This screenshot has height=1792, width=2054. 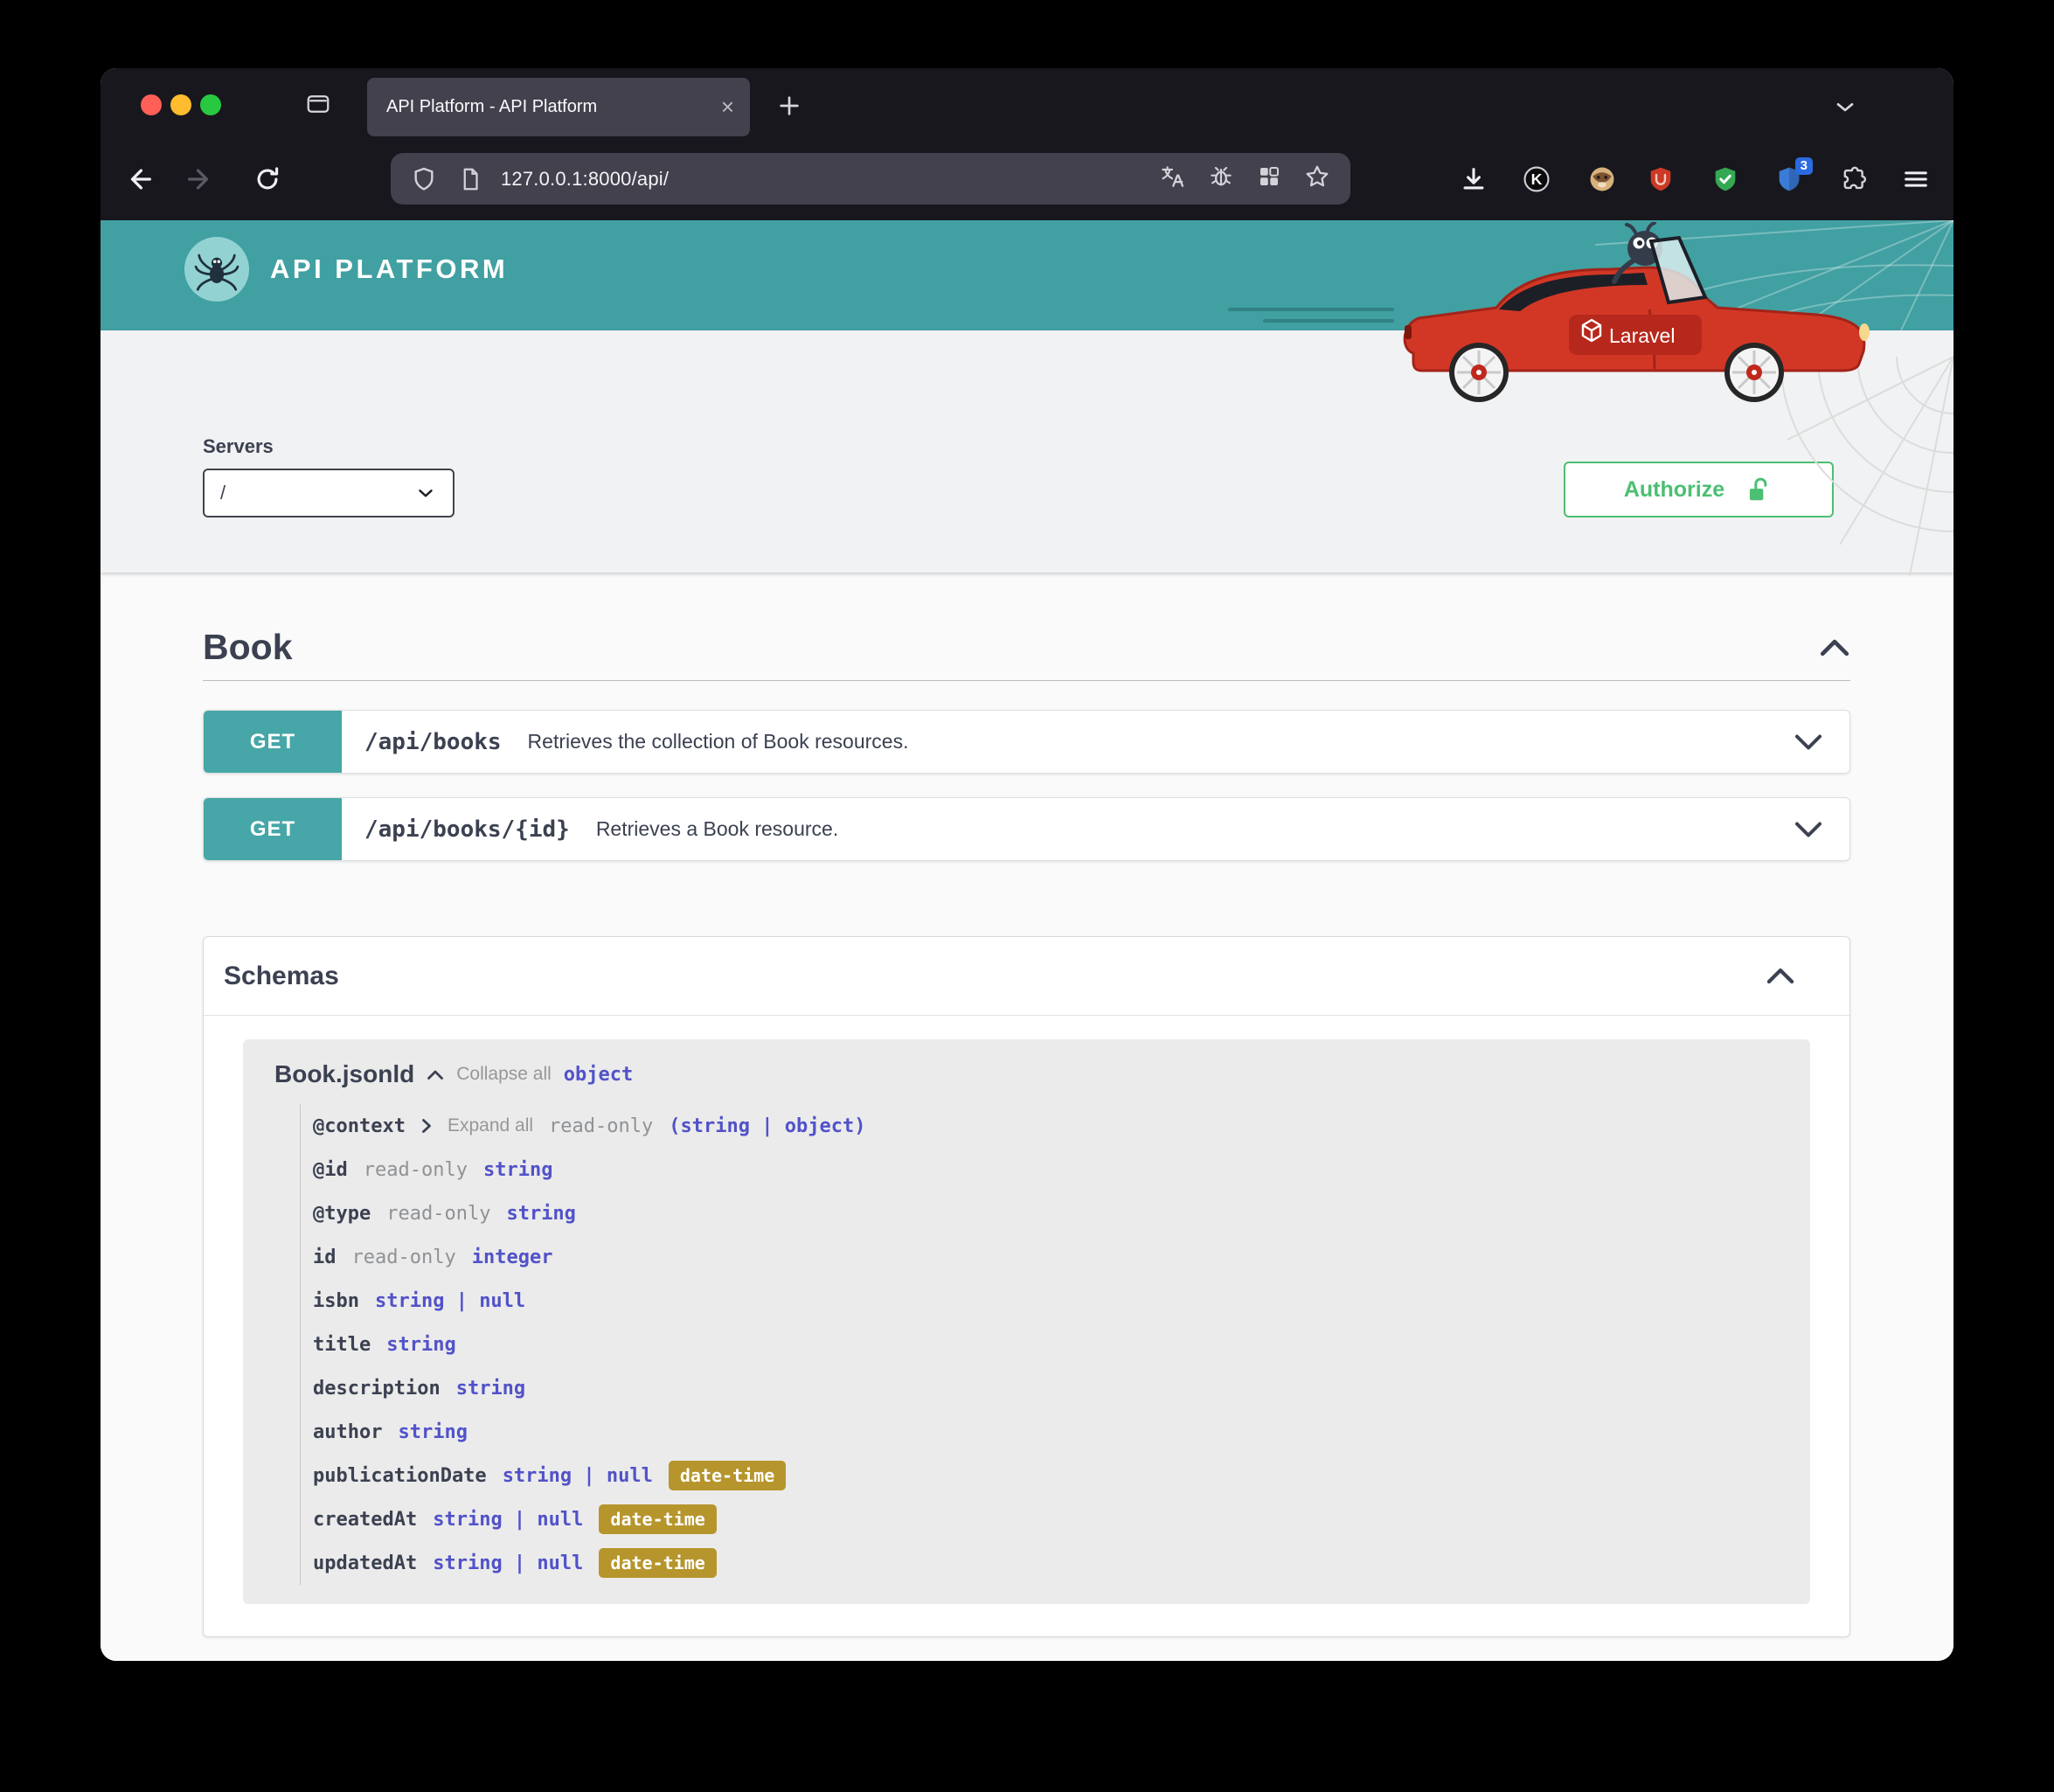 What do you see at coordinates (599, 1074) in the screenshot?
I see `model-type: object` at bounding box center [599, 1074].